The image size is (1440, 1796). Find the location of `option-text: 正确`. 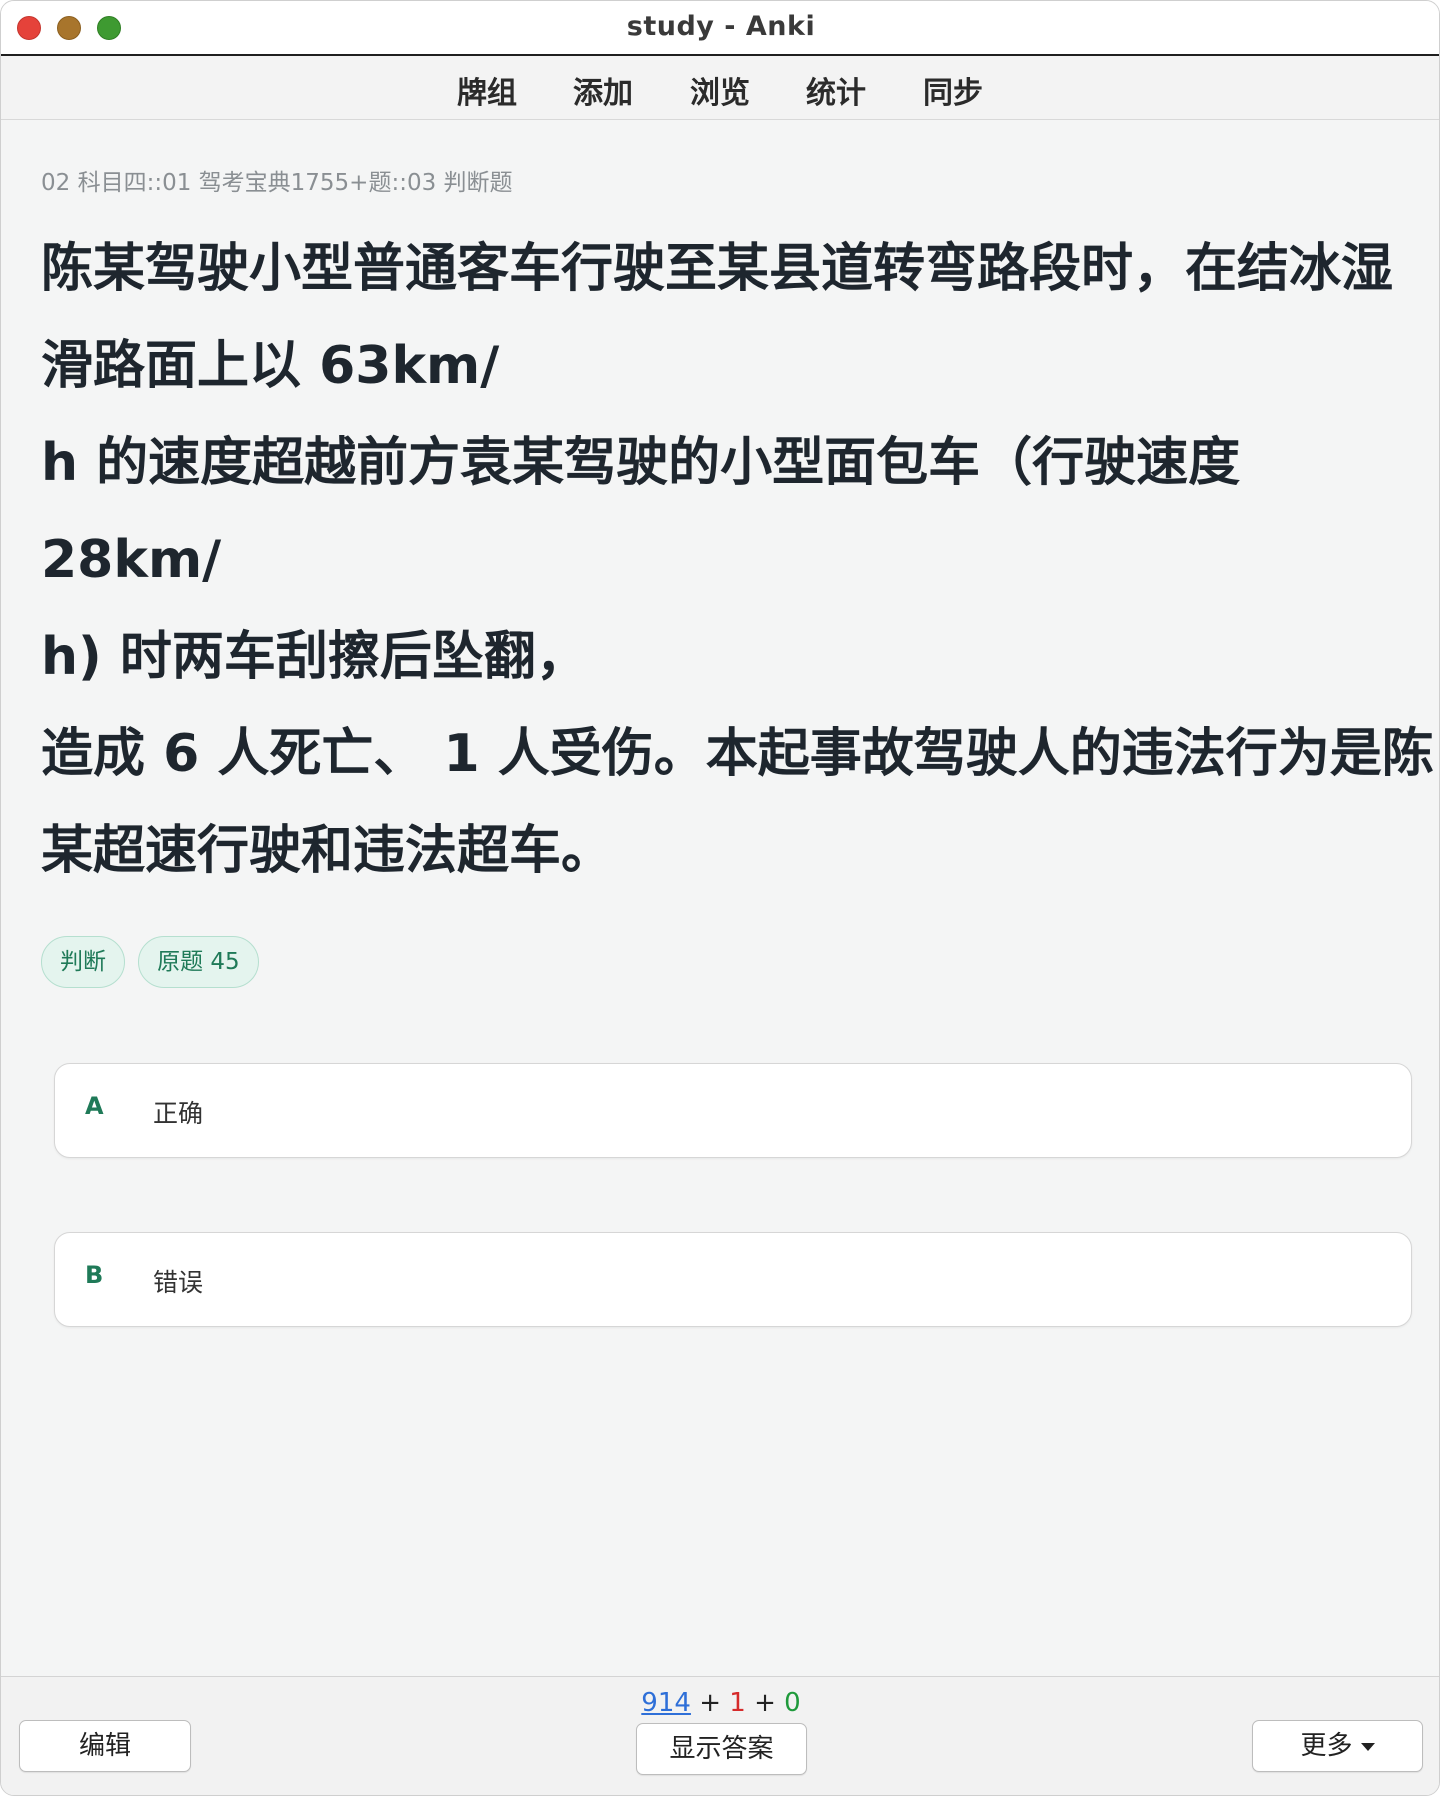

option-text: 正确 is located at coordinates (178, 1113).